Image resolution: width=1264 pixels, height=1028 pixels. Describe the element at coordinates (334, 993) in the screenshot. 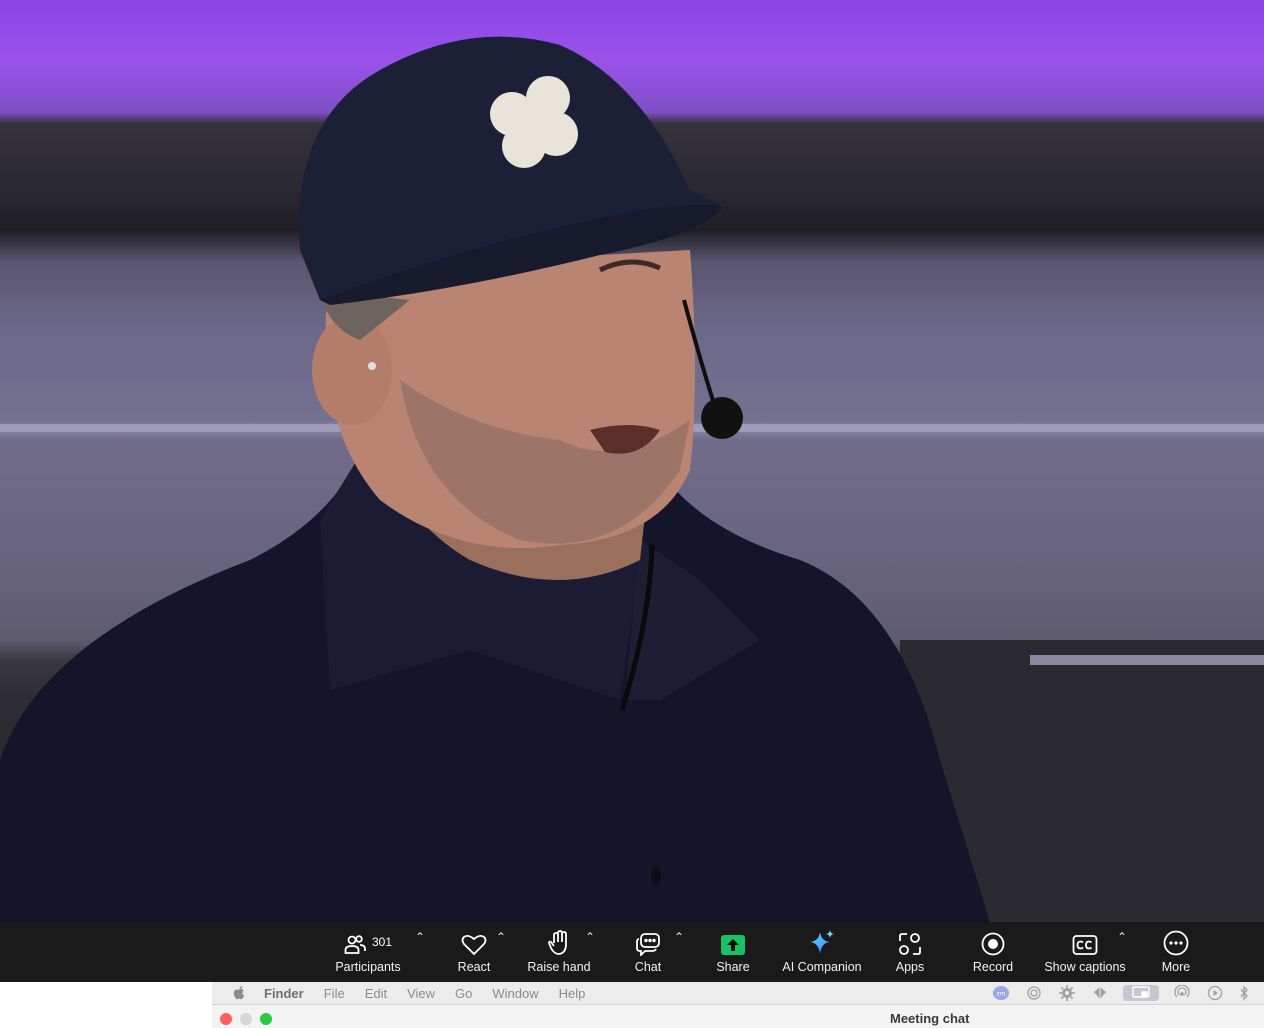

I see `menu-file: File` at that location.